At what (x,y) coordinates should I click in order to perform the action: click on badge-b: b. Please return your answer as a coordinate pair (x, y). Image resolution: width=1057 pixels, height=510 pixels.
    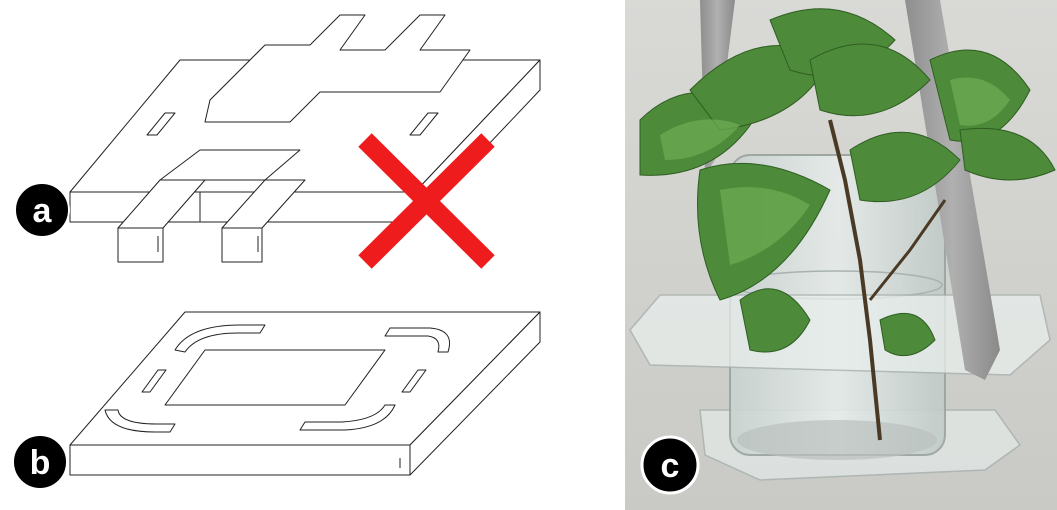
    Looking at the image, I should click on (40, 462).